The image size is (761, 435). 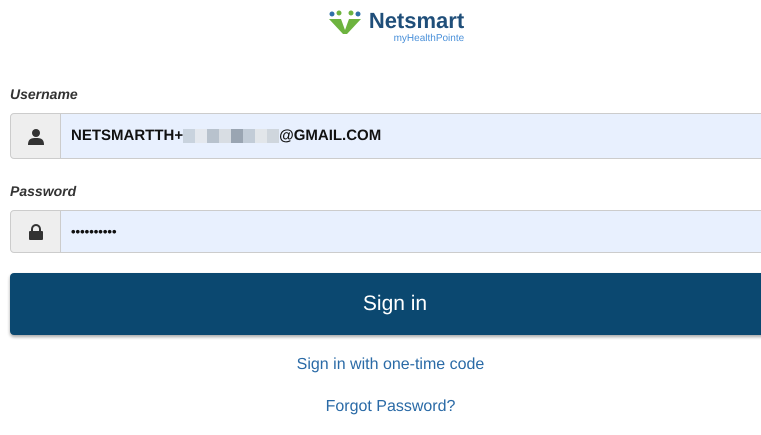 What do you see at coordinates (390, 365) in the screenshot?
I see `text-link: Sign in with one-time code` at bounding box center [390, 365].